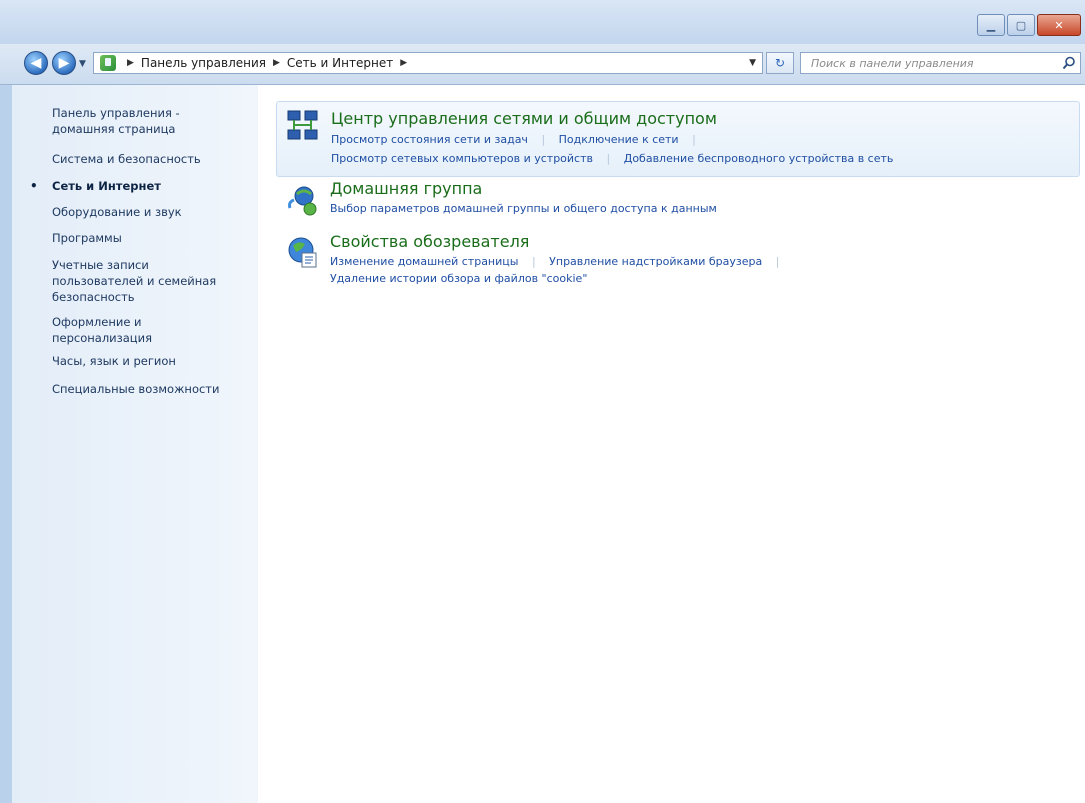 The image size is (1085, 803). Describe the element at coordinates (929, 63) in the screenshot. I see `search-input` at that location.